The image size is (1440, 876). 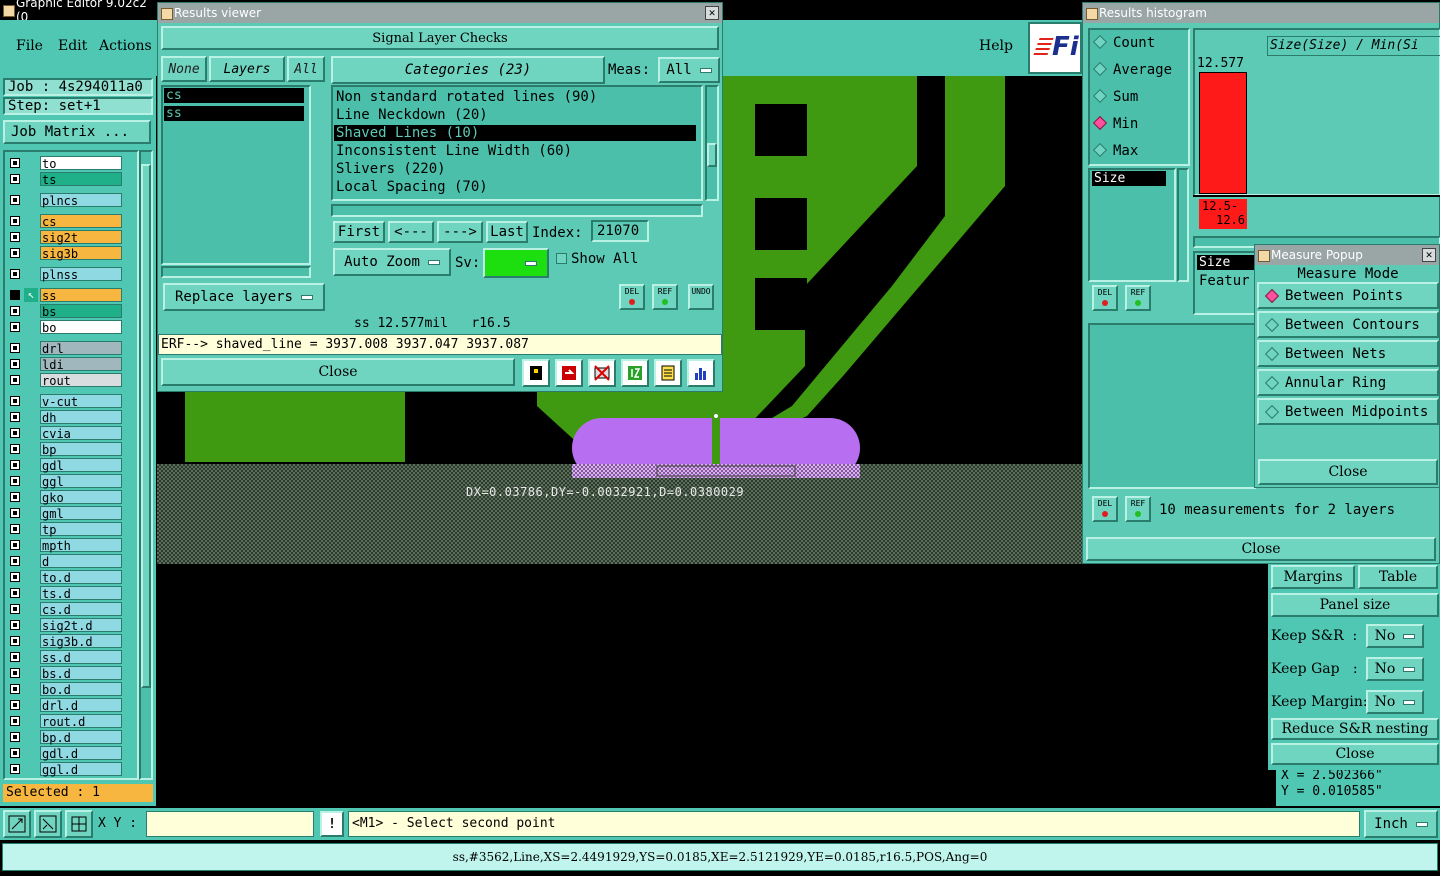 What do you see at coordinates (392, 262) in the screenshot?
I see `auto-zoom-select: Auto Zoom` at bounding box center [392, 262].